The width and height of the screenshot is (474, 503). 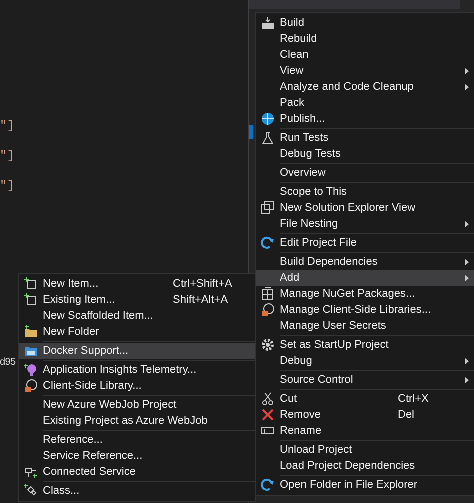 I want to click on menu-item: Build Dependencies, so click(x=365, y=262).